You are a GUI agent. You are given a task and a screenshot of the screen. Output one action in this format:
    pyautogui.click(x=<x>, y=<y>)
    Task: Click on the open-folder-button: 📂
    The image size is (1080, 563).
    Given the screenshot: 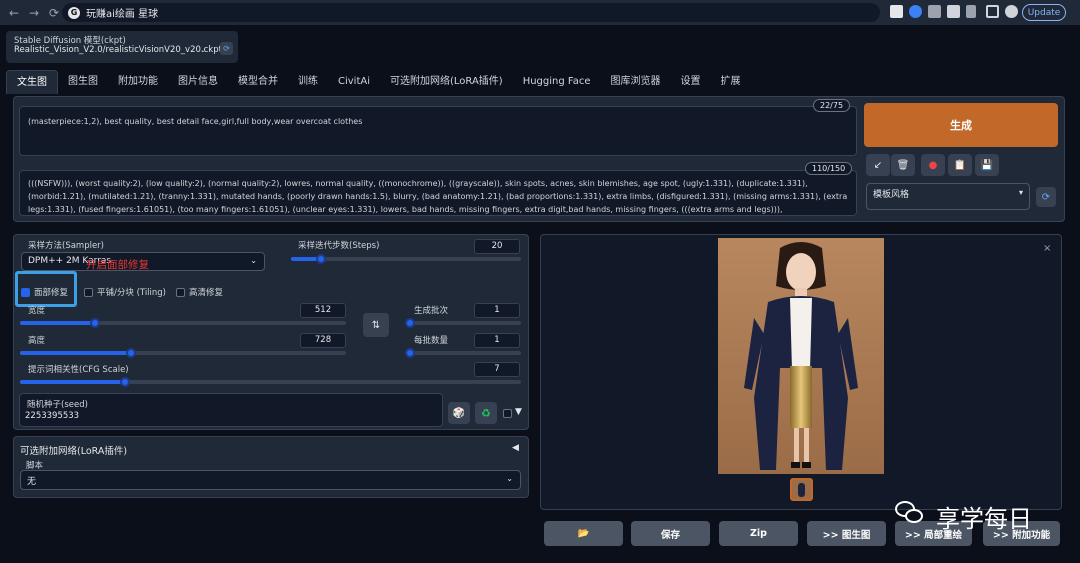 What is the action you would take?
    pyautogui.click(x=583, y=533)
    